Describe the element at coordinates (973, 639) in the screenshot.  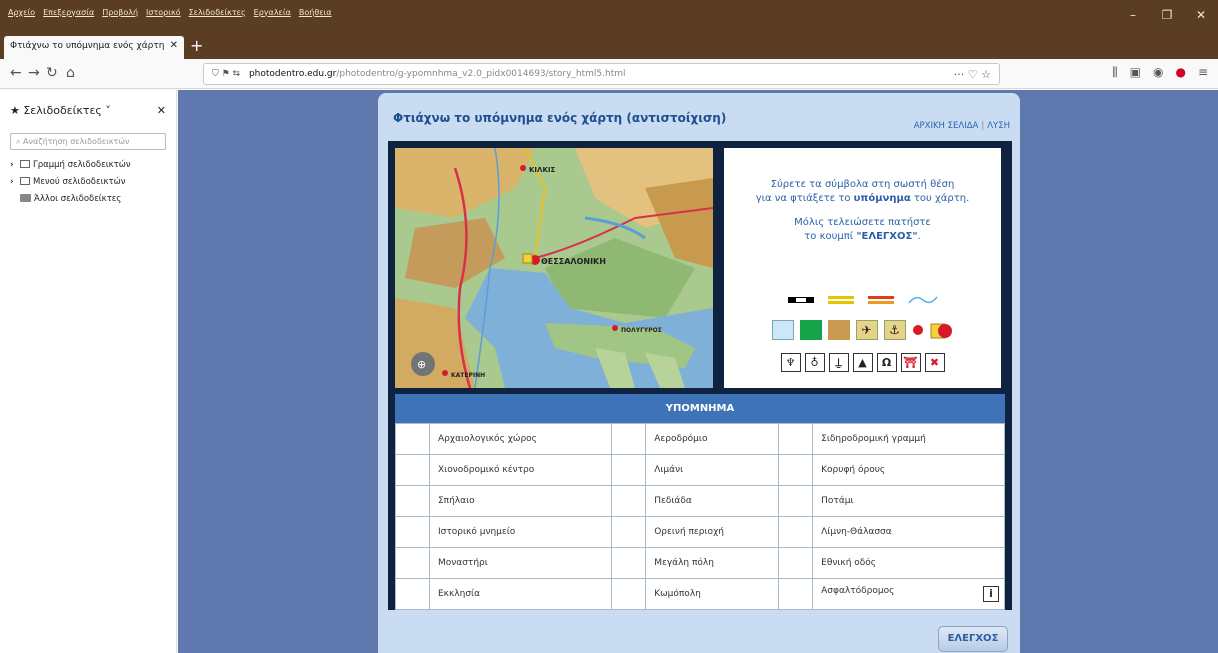
I see `check-button: ΕΛΕΓΧΟΣ` at that location.